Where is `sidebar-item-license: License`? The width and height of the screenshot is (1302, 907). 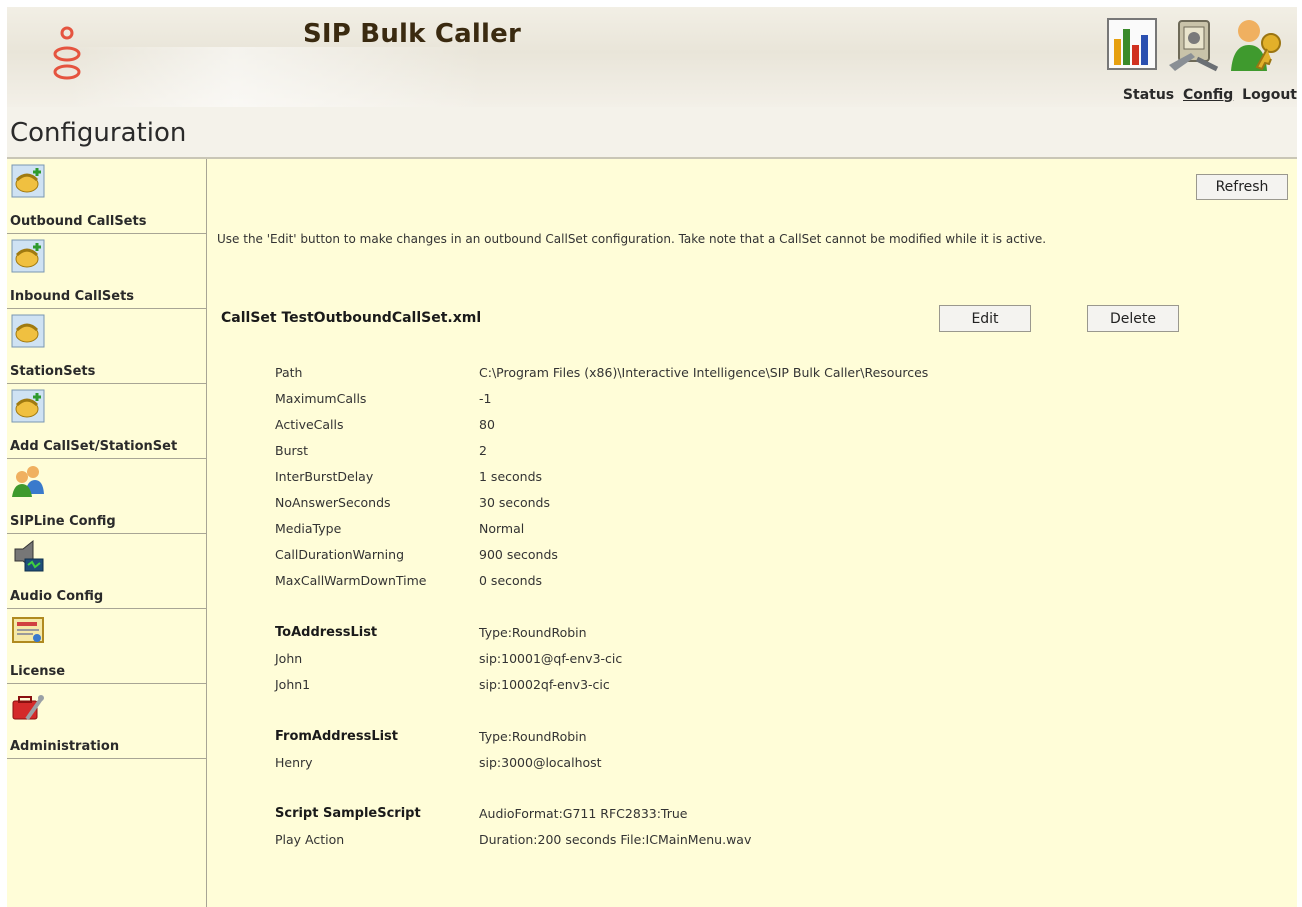
sidebar-item-license: License is located at coordinates (106, 646).